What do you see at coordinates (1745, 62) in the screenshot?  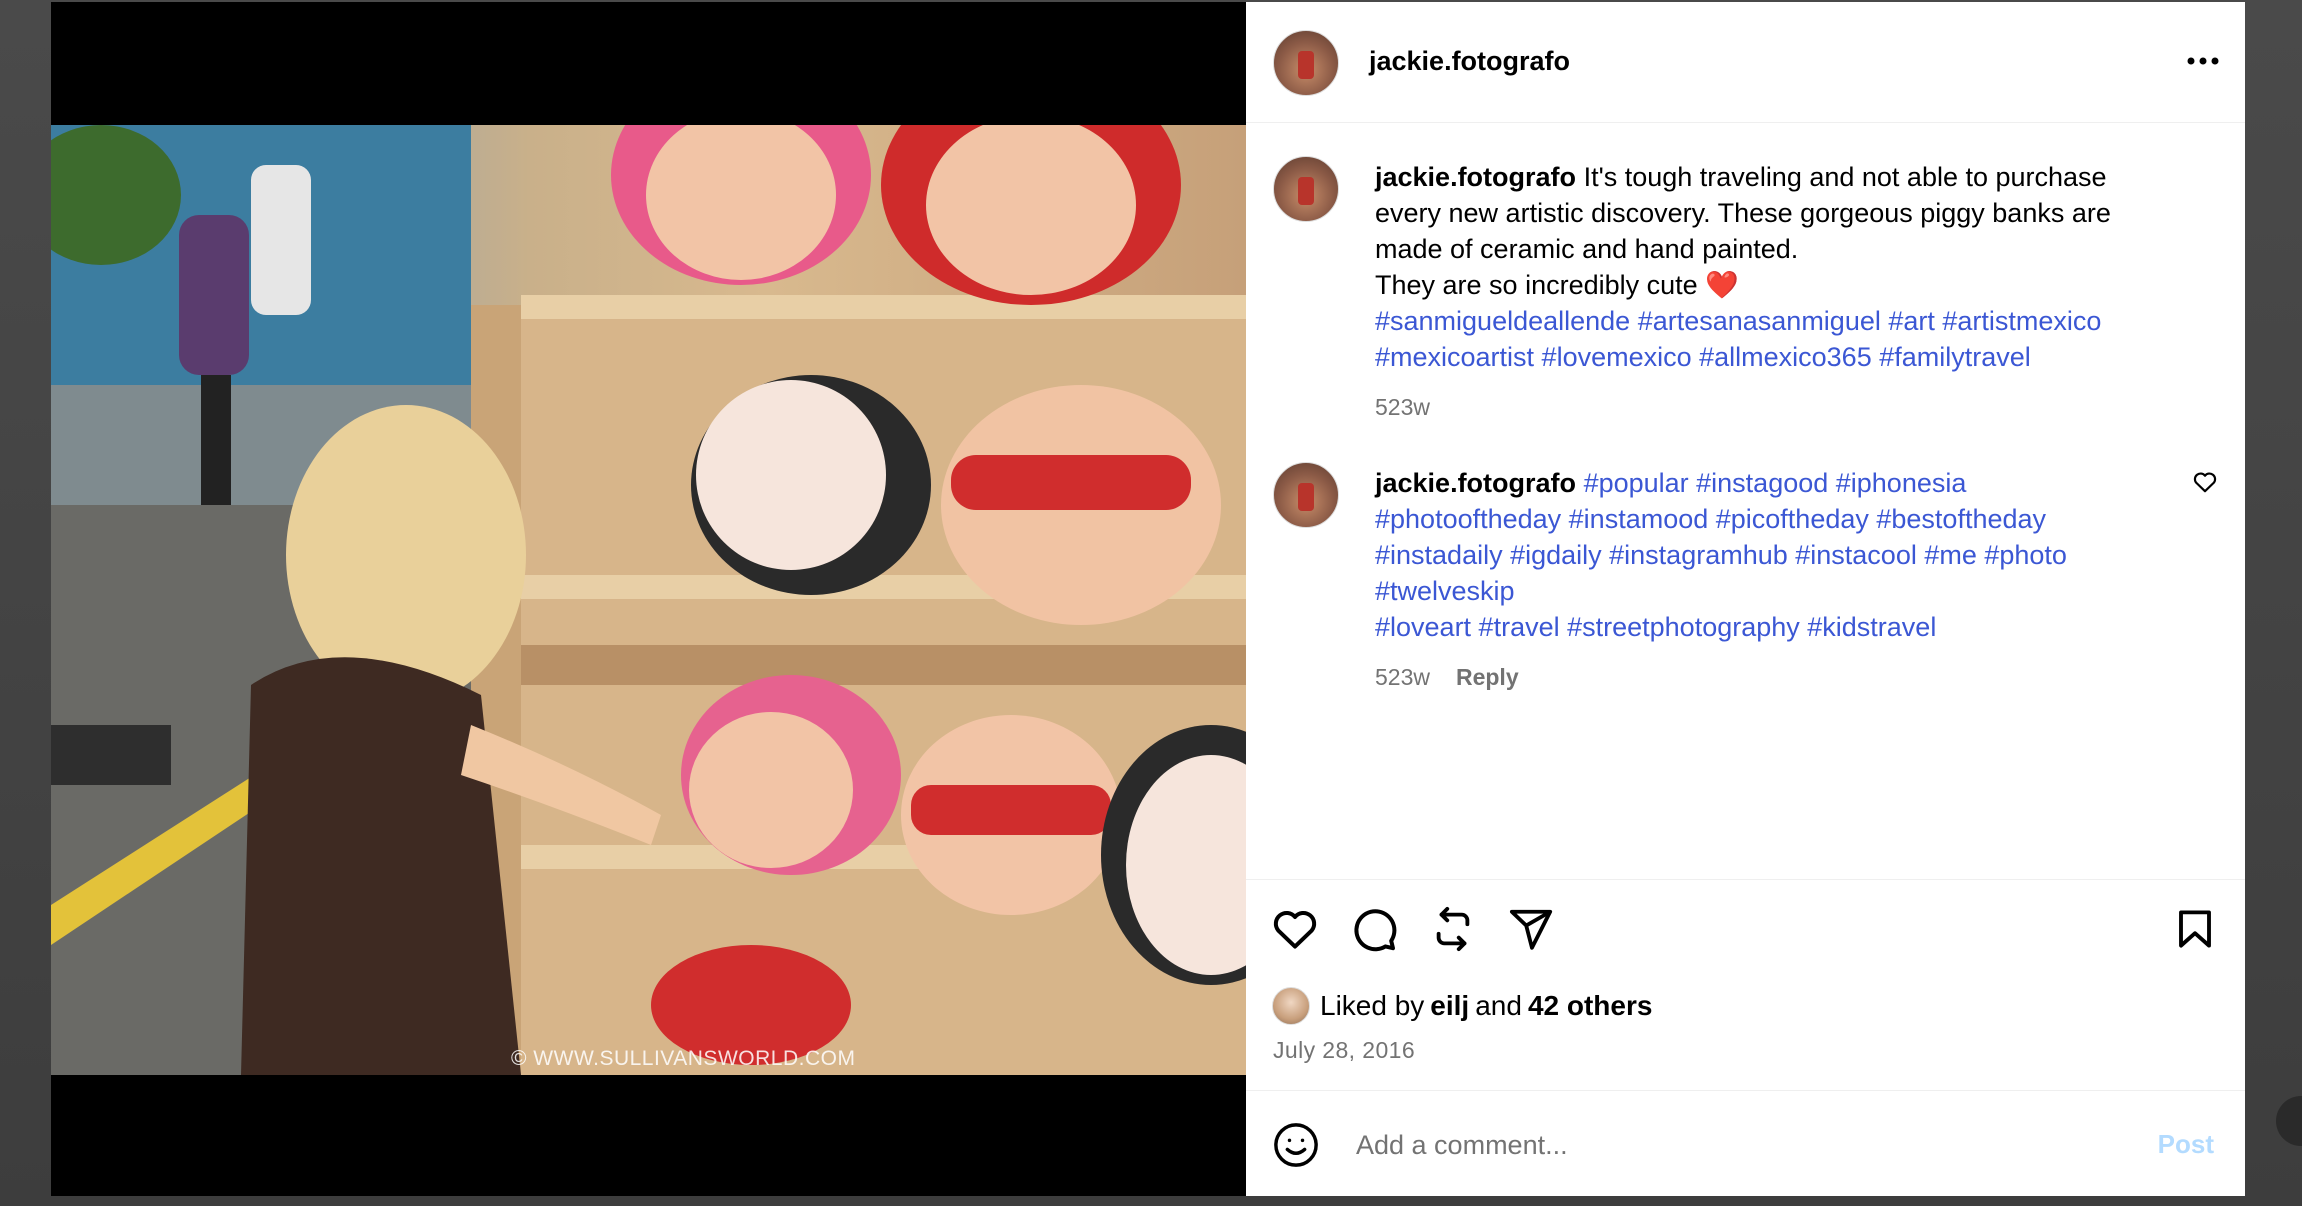 I see `post-header: jackie.fotografo` at bounding box center [1745, 62].